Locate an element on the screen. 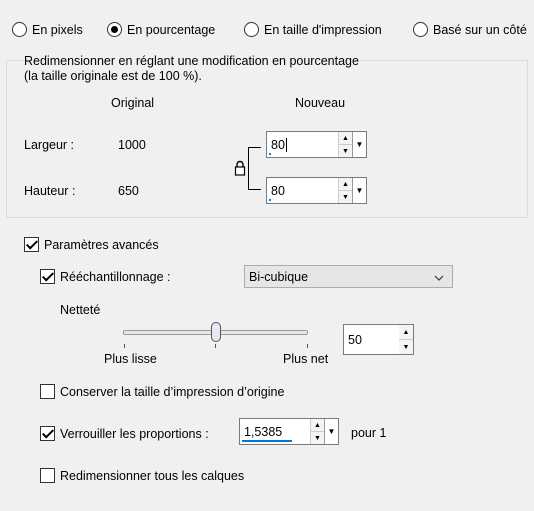 The height and width of the screenshot is (511, 534). ratio-spinbox: 1,5385 ▲ ▼ ▼ is located at coordinates (289, 431).